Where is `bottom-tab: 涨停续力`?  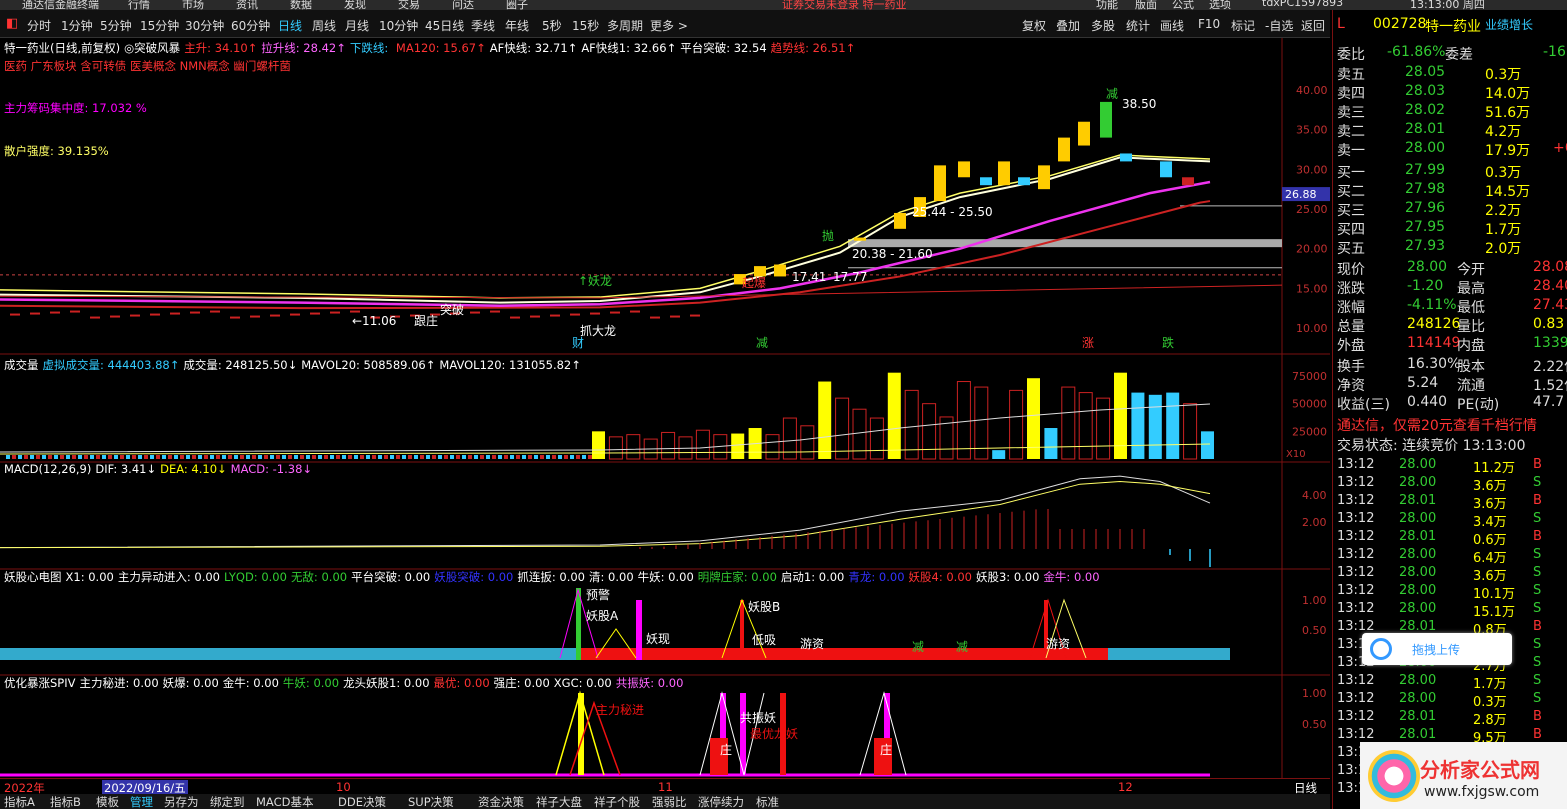
bottom-tab: 涨停续力 is located at coordinates (721, 801).